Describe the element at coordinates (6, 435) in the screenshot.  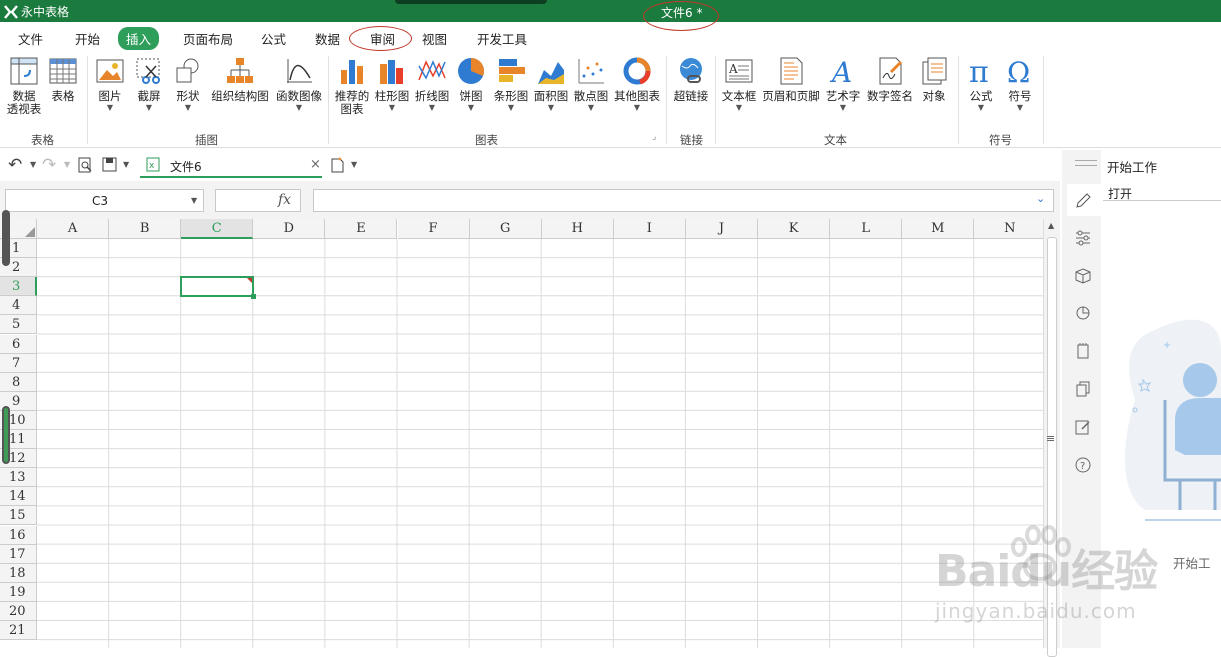
I see `left-scroll-handle-bottom` at that location.